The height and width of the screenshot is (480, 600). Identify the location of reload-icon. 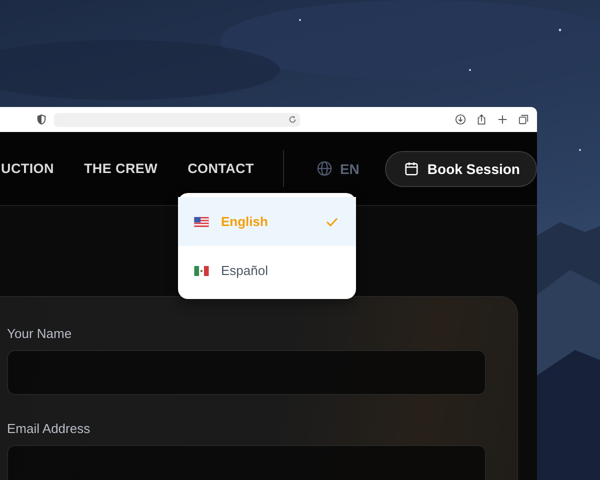
(292, 119).